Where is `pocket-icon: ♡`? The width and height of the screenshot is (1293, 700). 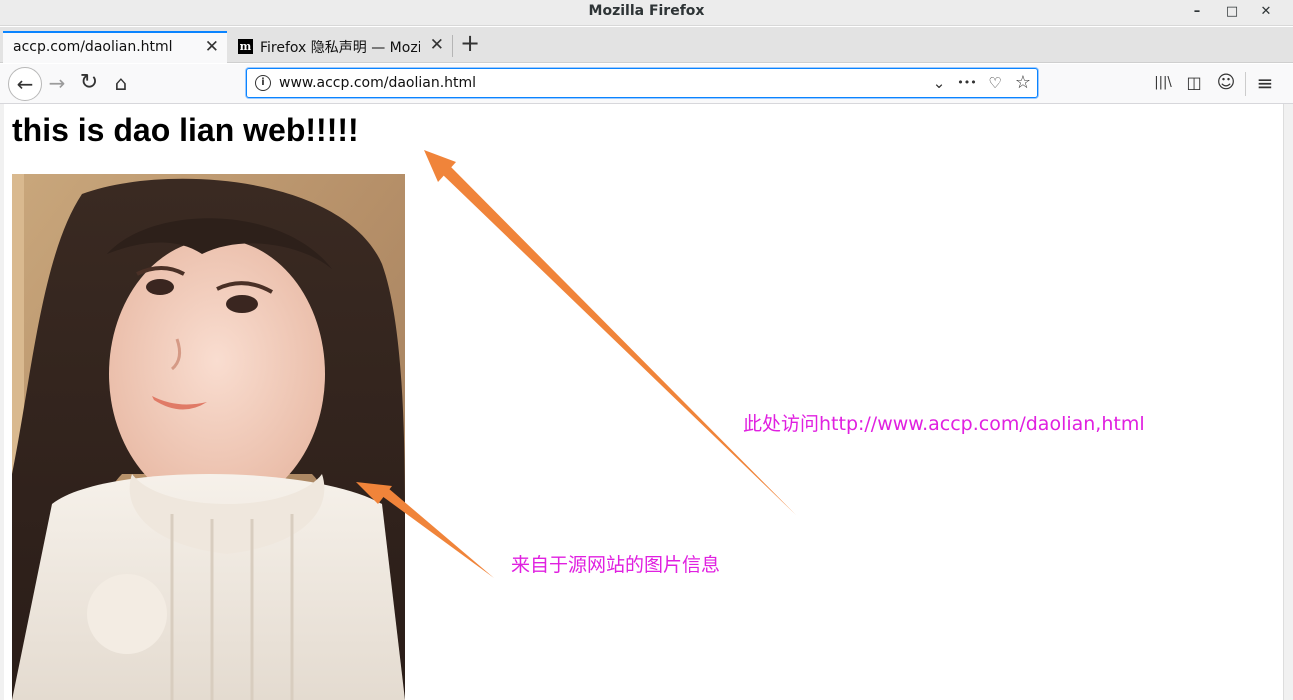 pocket-icon: ♡ is located at coordinates (995, 83).